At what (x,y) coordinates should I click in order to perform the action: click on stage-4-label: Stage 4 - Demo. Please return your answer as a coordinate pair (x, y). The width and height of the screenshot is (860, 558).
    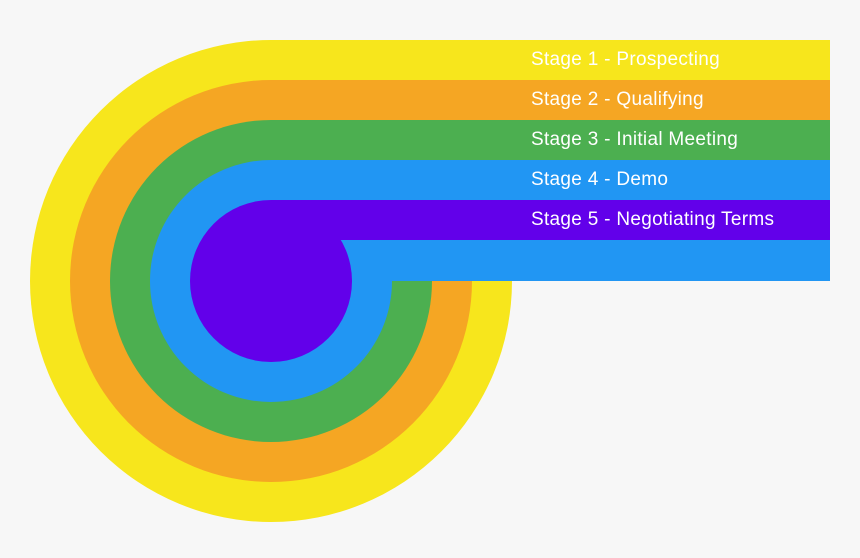
    Looking at the image, I should click on (600, 179).